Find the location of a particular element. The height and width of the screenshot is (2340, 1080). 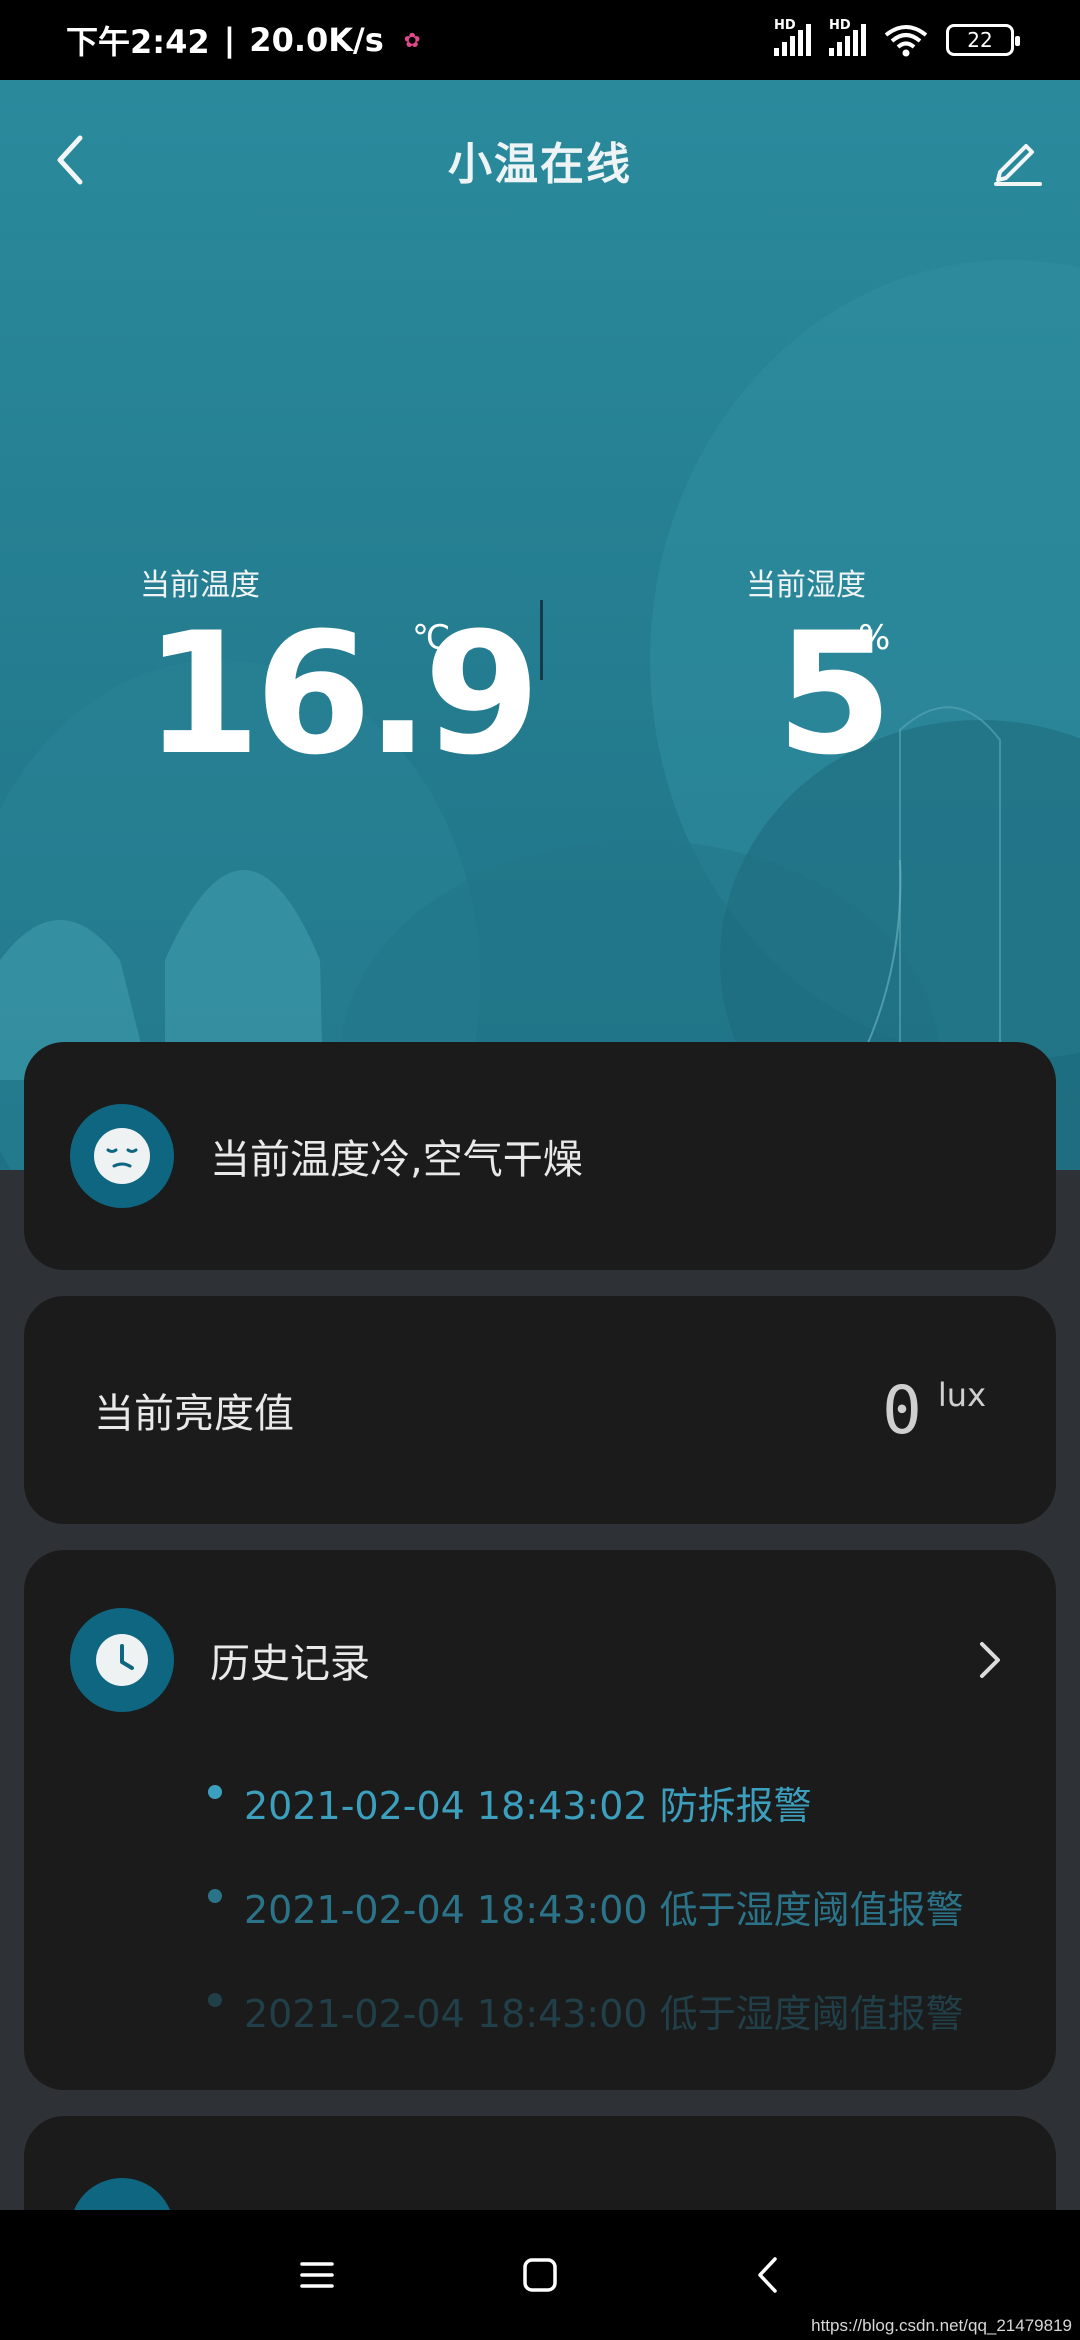

menu-button is located at coordinates (317, 2275).